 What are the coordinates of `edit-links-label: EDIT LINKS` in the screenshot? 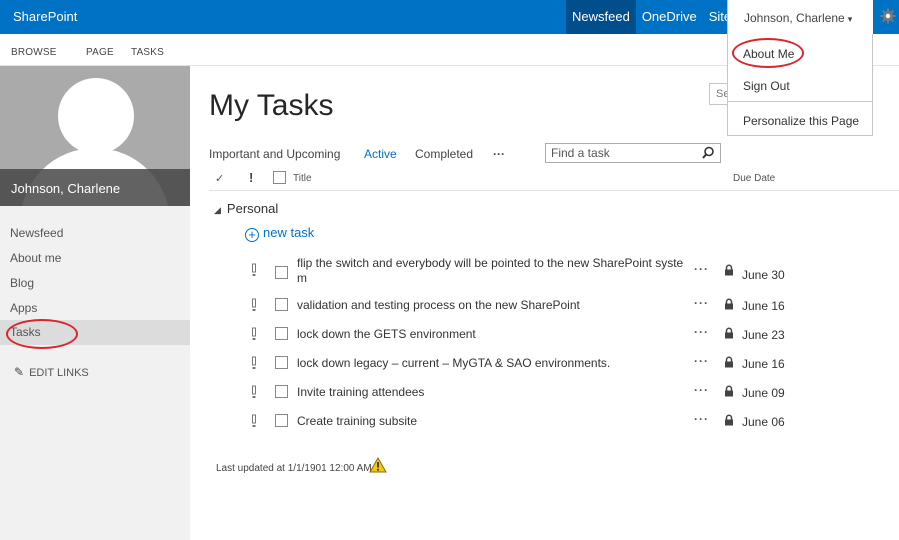 It's located at (59, 373).